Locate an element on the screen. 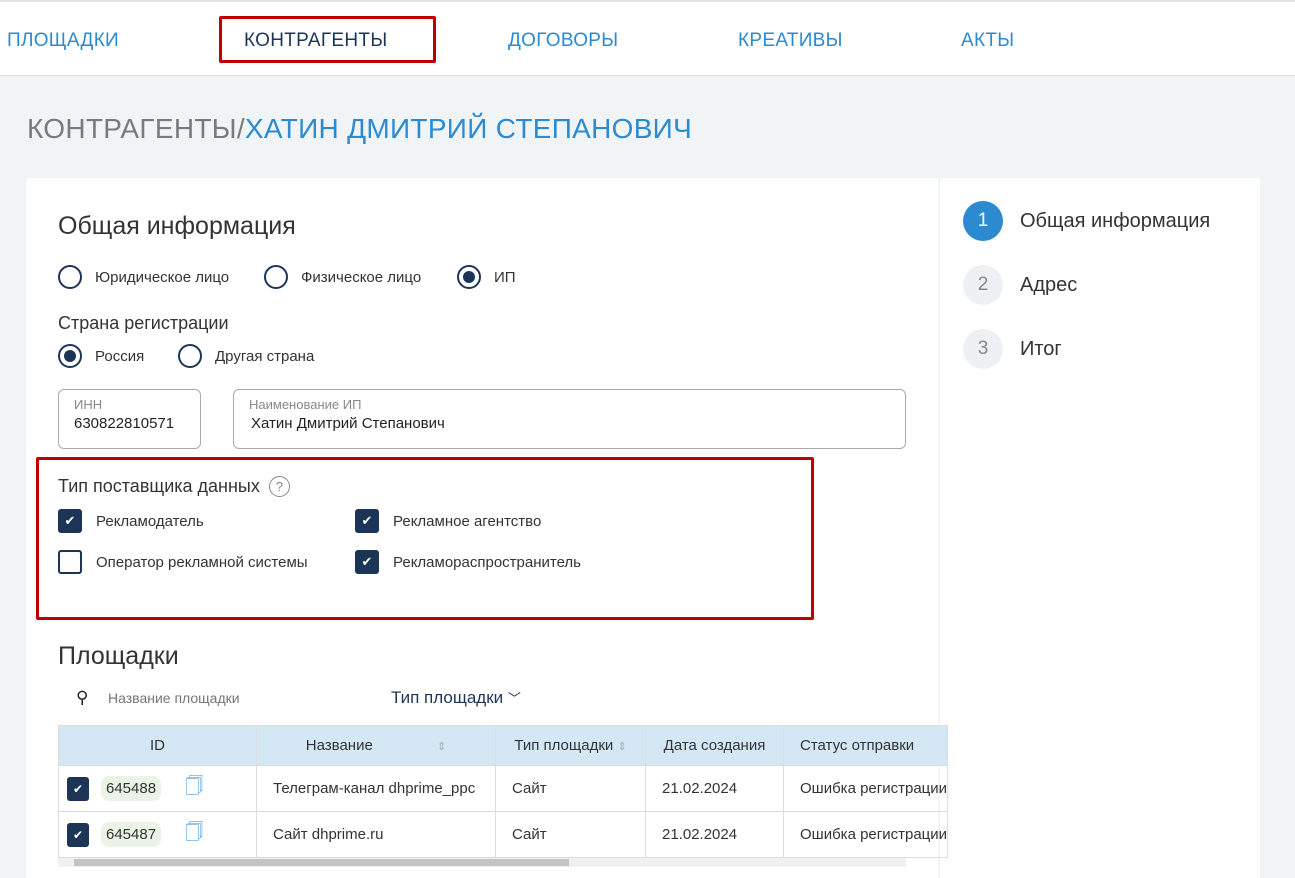 The width and height of the screenshot is (1295, 878). row-id: 645488 is located at coordinates (131, 788).